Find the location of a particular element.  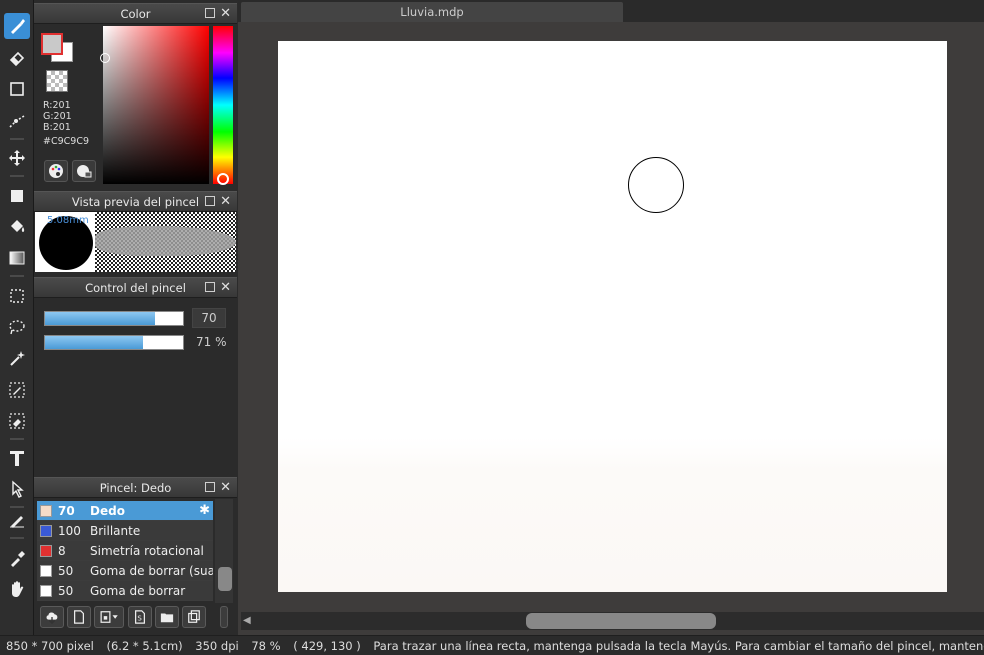

select-rect-tool-button is located at coordinates (17, 296).